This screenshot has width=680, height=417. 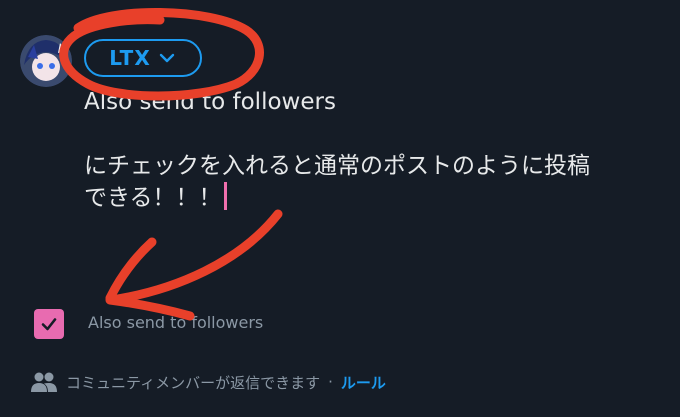 I want to click on audience-label: LTX, so click(x=130, y=58).